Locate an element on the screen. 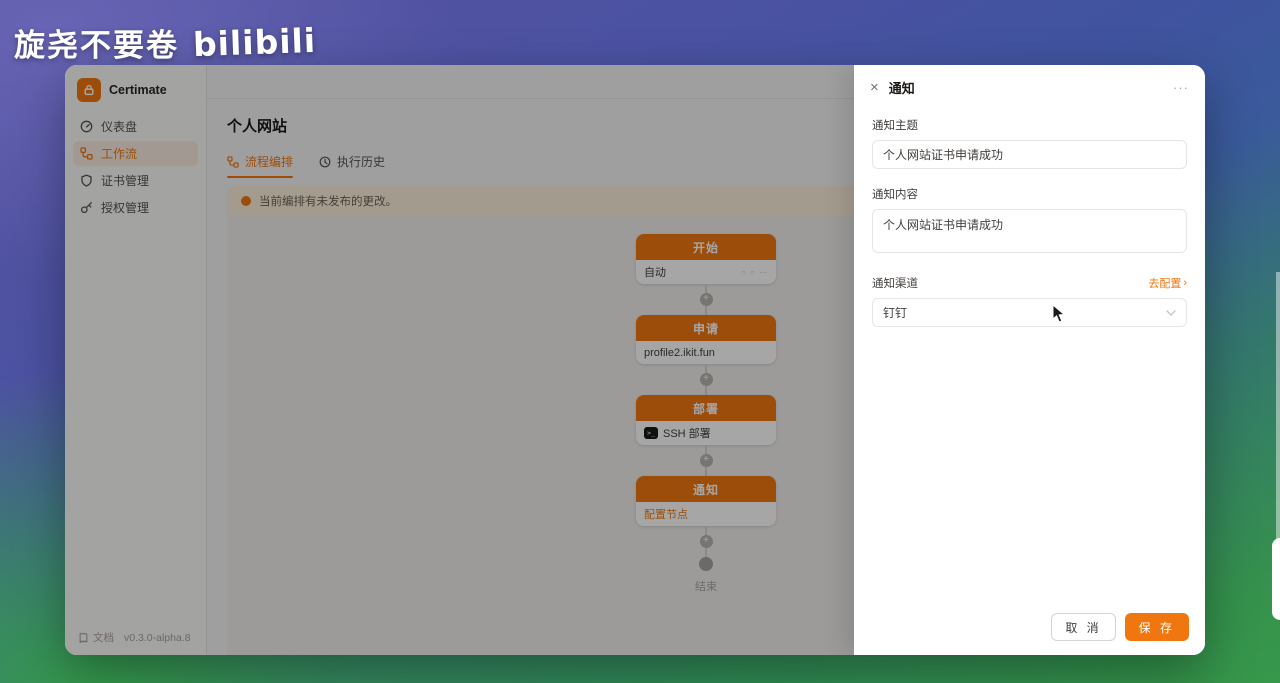  drawer-header: × 通知 ··· is located at coordinates (1029, 86).